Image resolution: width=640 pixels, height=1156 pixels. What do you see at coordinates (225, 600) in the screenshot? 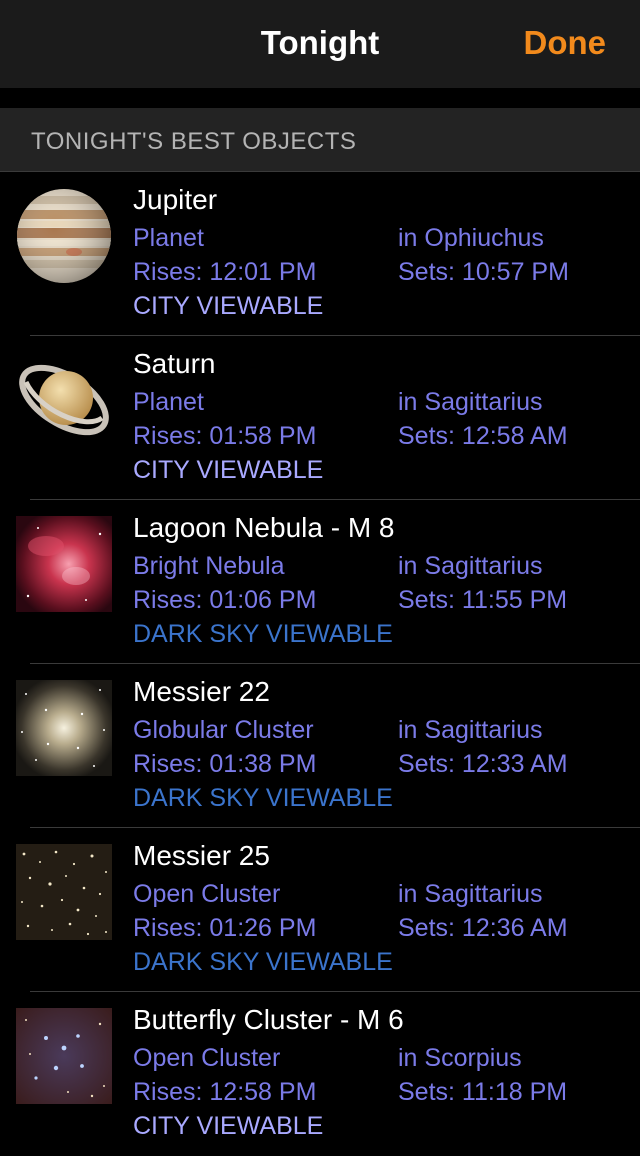
I see `rise-time: Rises: 01:06 PM` at bounding box center [225, 600].